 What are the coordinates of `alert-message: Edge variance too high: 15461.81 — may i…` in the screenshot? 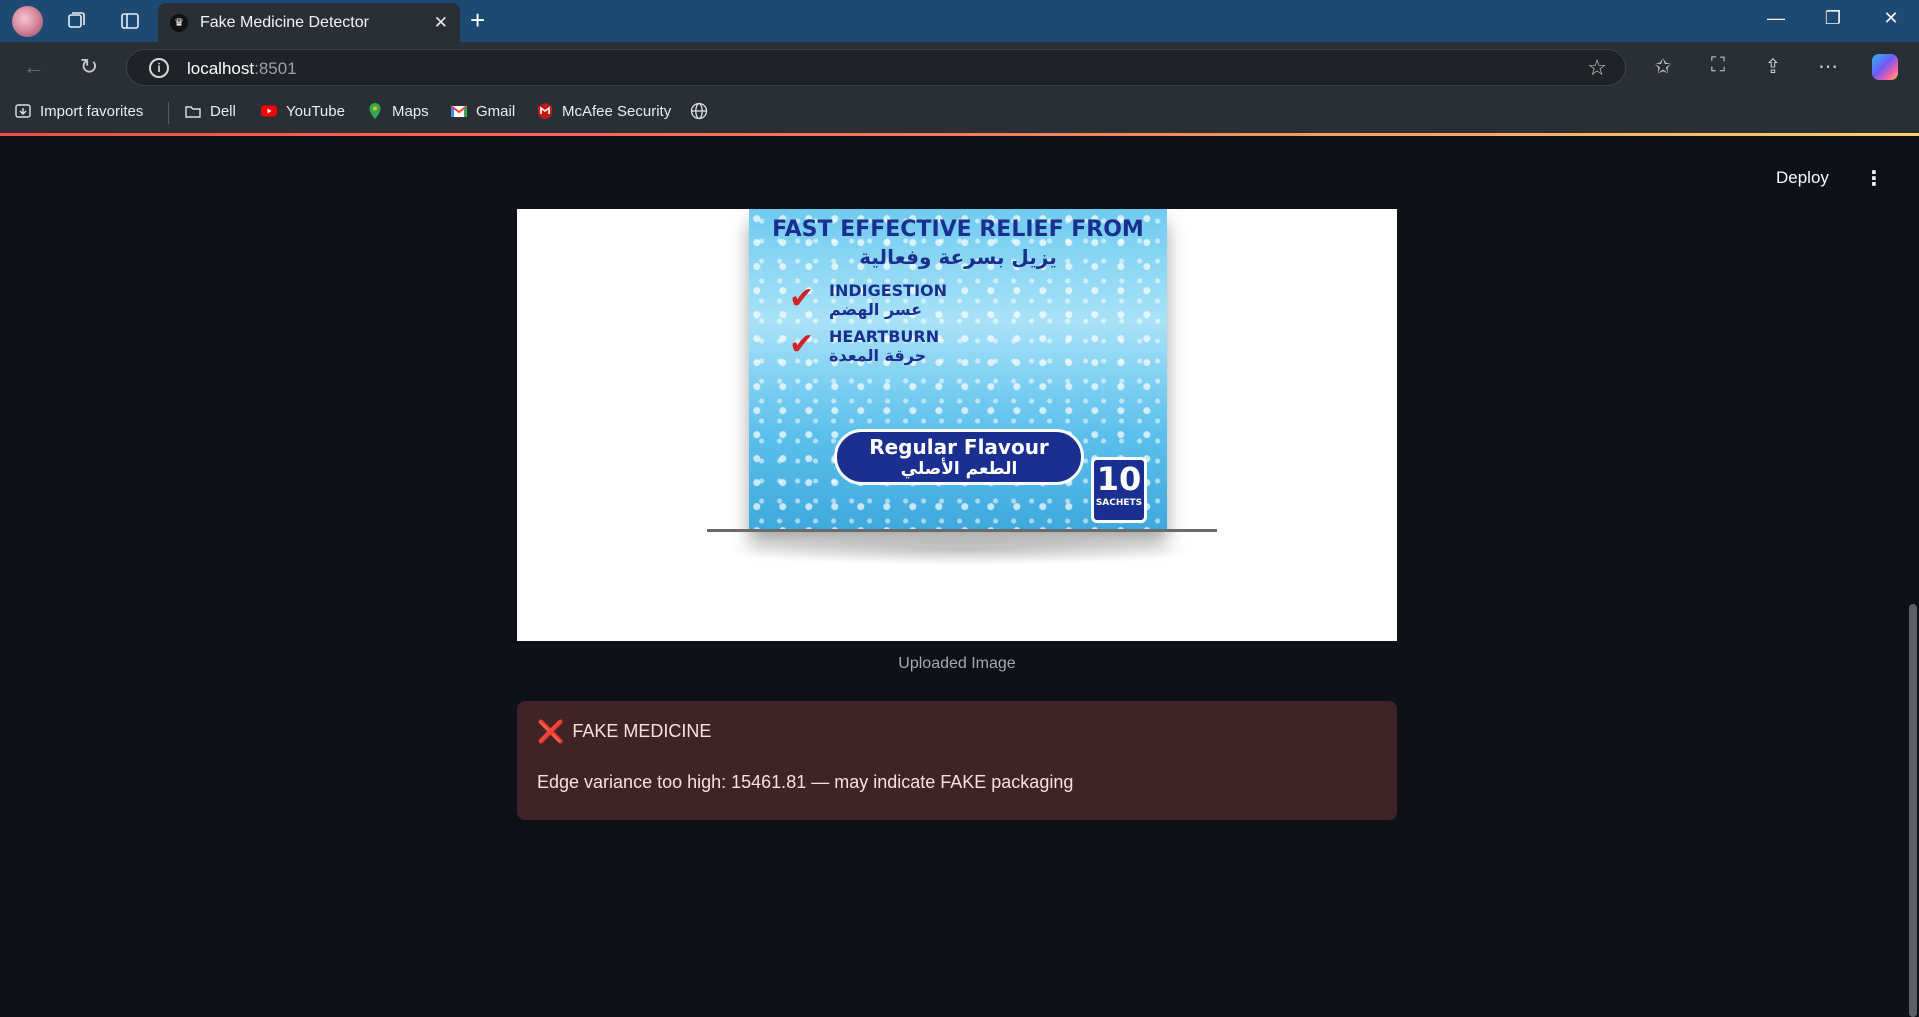 It's located at (805, 782).